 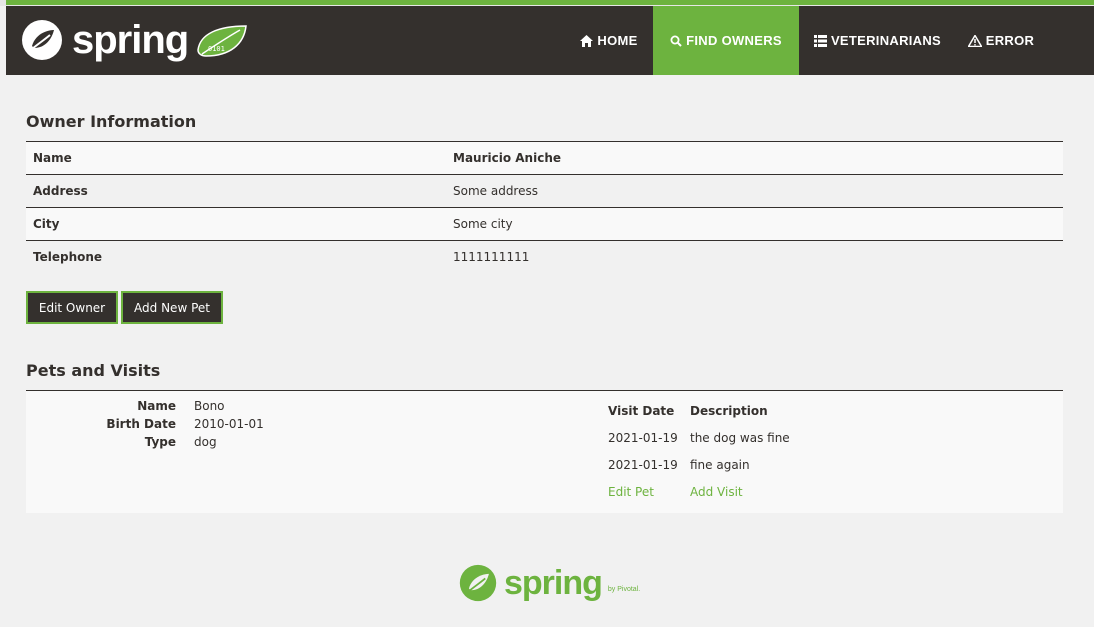 What do you see at coordinates (229, 424) in the screenshot?
I see `pet-birth-value: 2010-01-01` at bounding box center [229, 424].